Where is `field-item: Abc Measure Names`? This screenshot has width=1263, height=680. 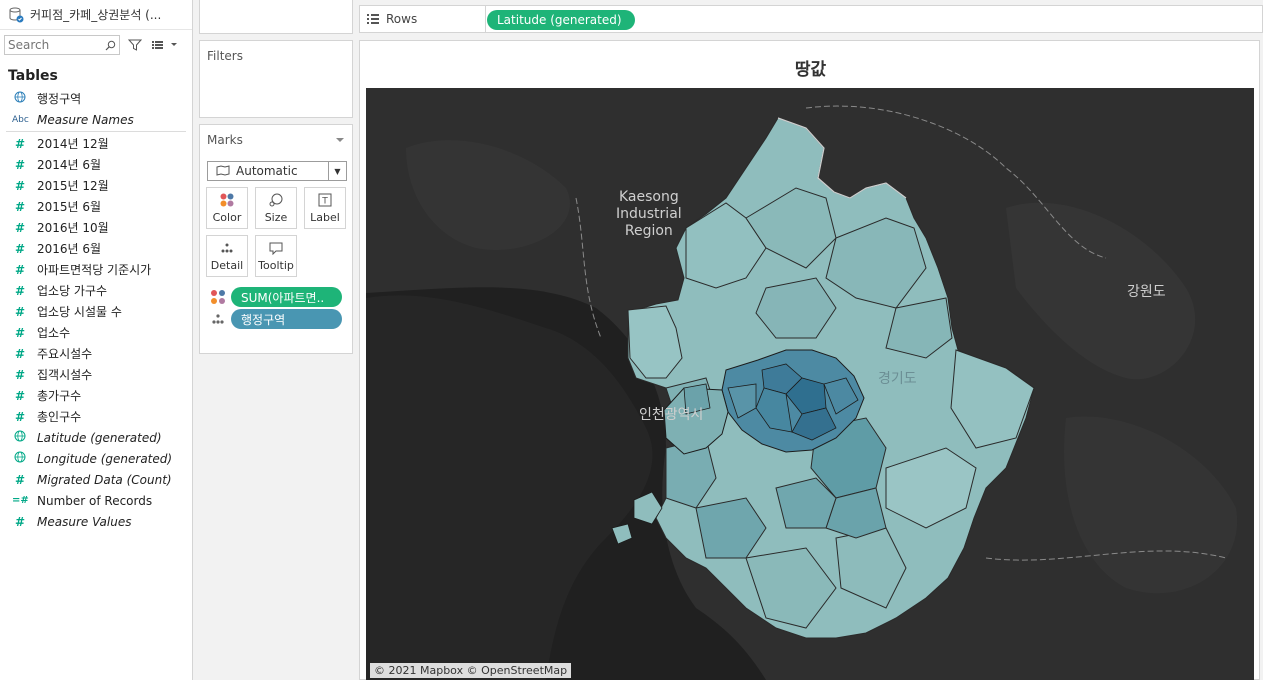
field-item: Abc Measure Names is located at coordinates (96, 119).